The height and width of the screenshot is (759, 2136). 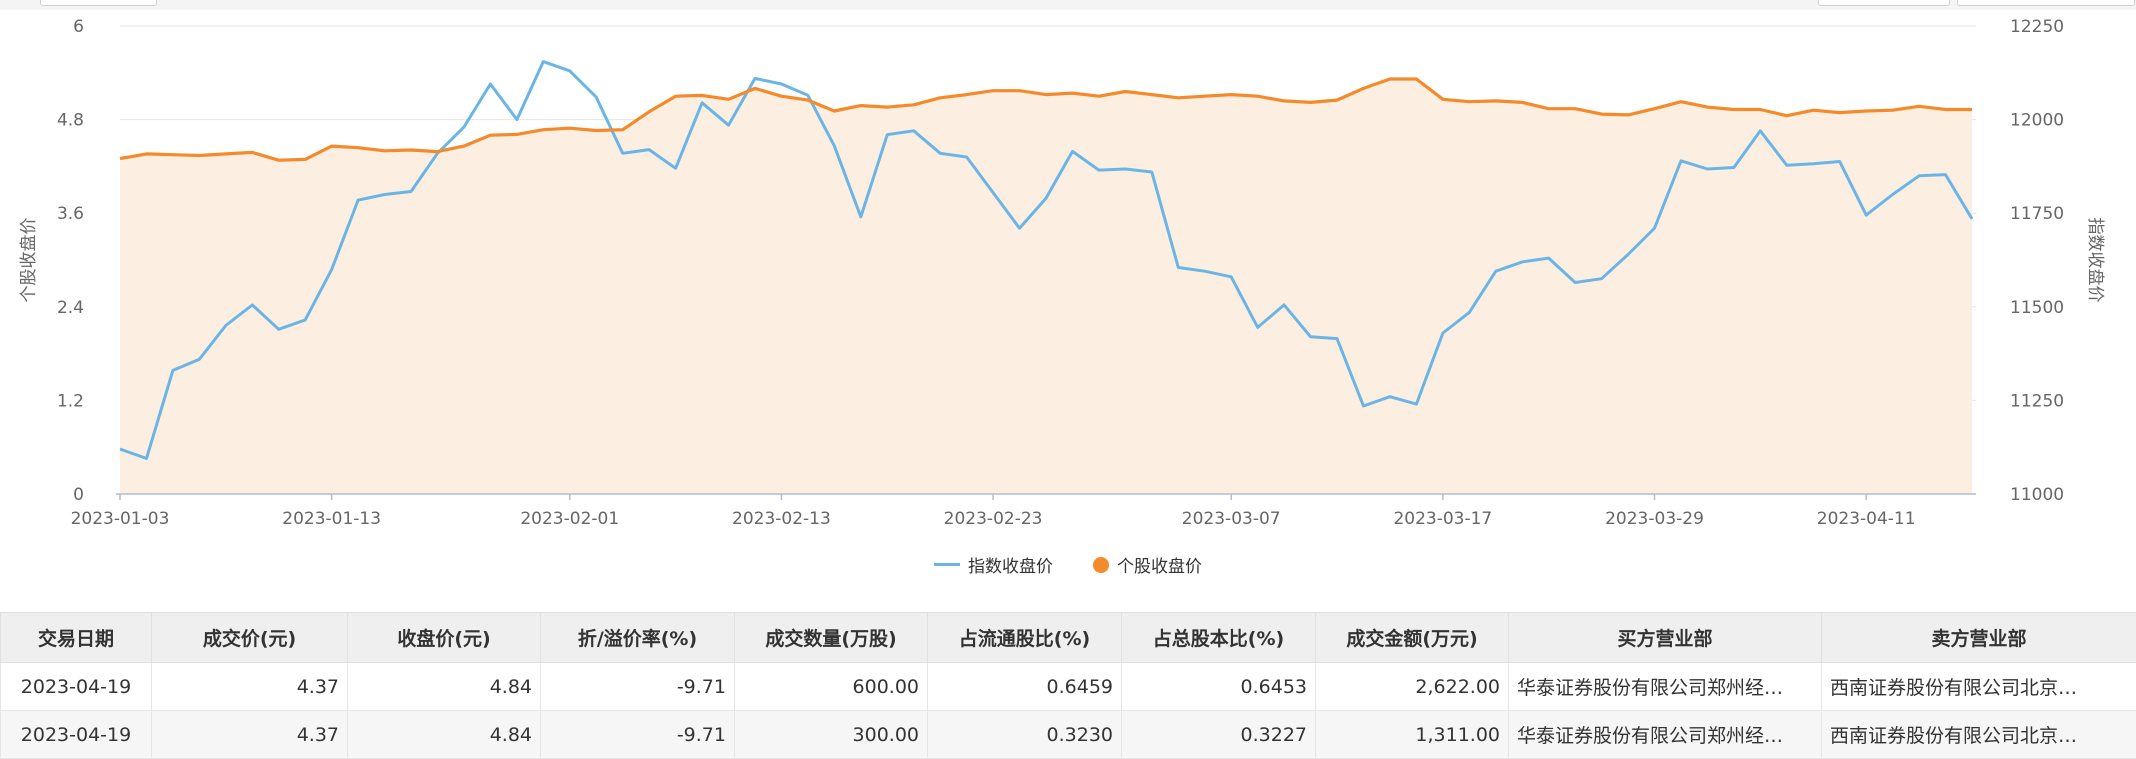 What do you see at coordinates (2037, 27) in the screenshot?
I see `right-tick-label: 12250` at bounding box center [2037, 27].